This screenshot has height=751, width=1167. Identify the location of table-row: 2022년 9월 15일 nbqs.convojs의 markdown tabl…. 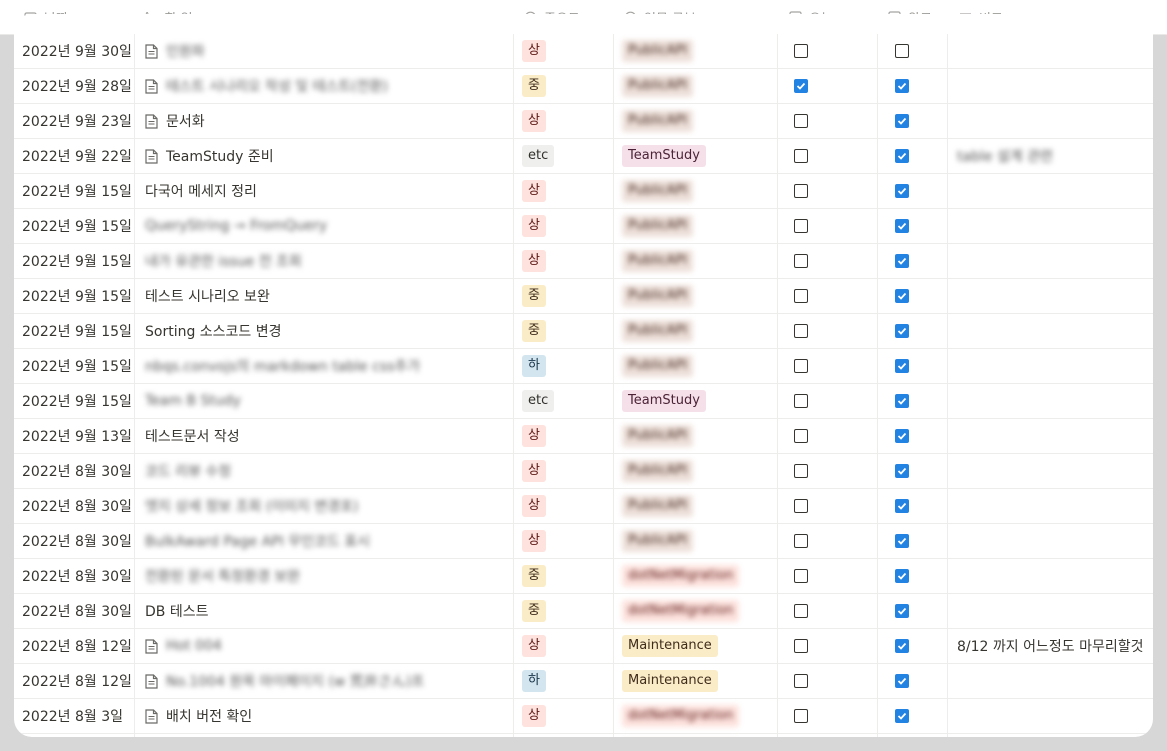
(583, 366).